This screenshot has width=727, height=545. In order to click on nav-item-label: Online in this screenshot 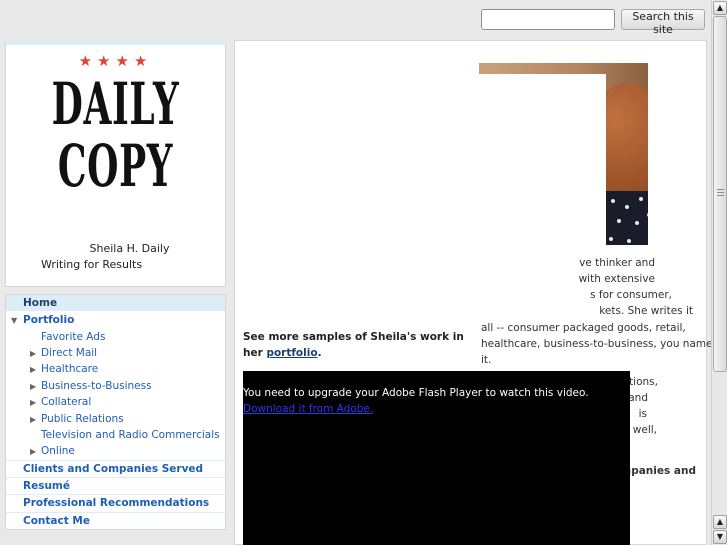, I will do `click(58, 451)`.